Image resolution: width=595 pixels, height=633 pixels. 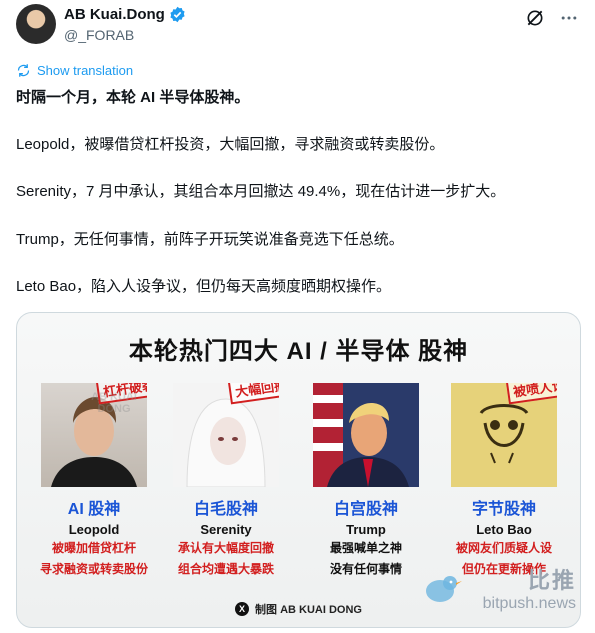 I want to click on tweet-line-2: Leopold，被曝借贷杠杆投资，大幅回撤，寻求融资或转卖股份。, so click(x=230, y=144).